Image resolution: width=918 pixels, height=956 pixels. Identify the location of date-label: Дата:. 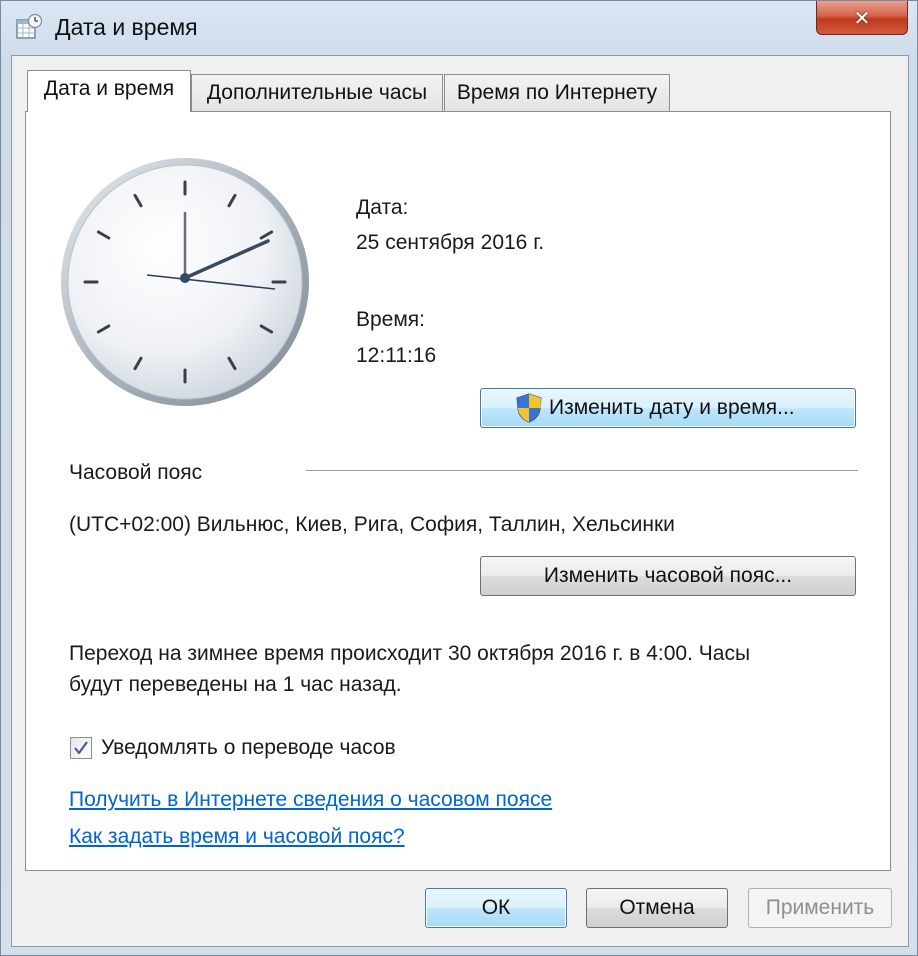
(382, 207).